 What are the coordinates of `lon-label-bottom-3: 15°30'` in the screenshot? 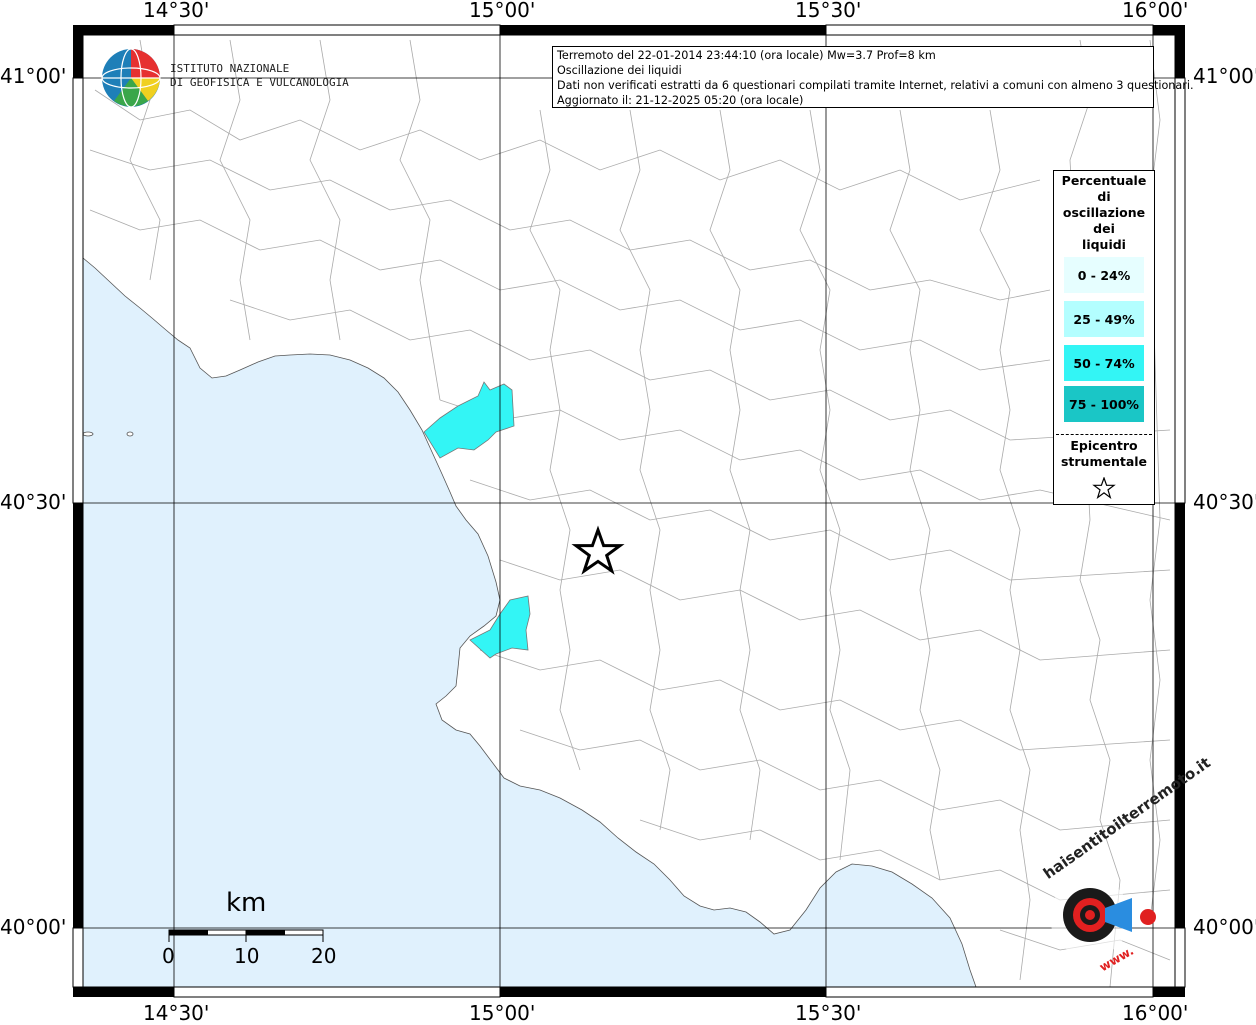 It's located at (828, 1013).